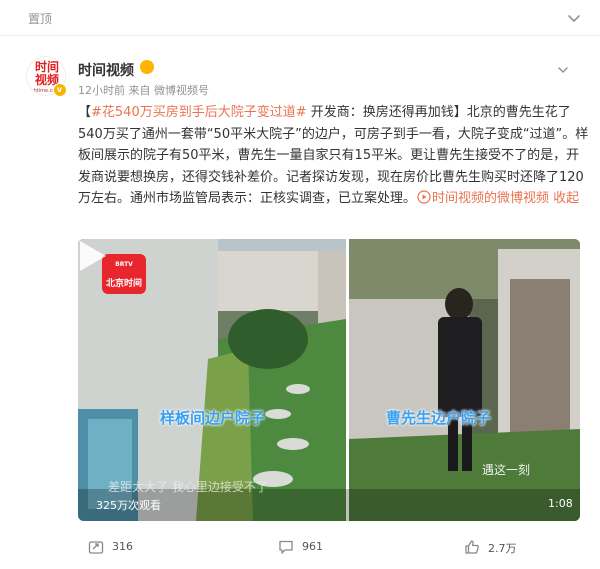  What do you see at coordinates (147, 67) in the screenshot?
I see `membership-icon` at bounding box center [147, 67].